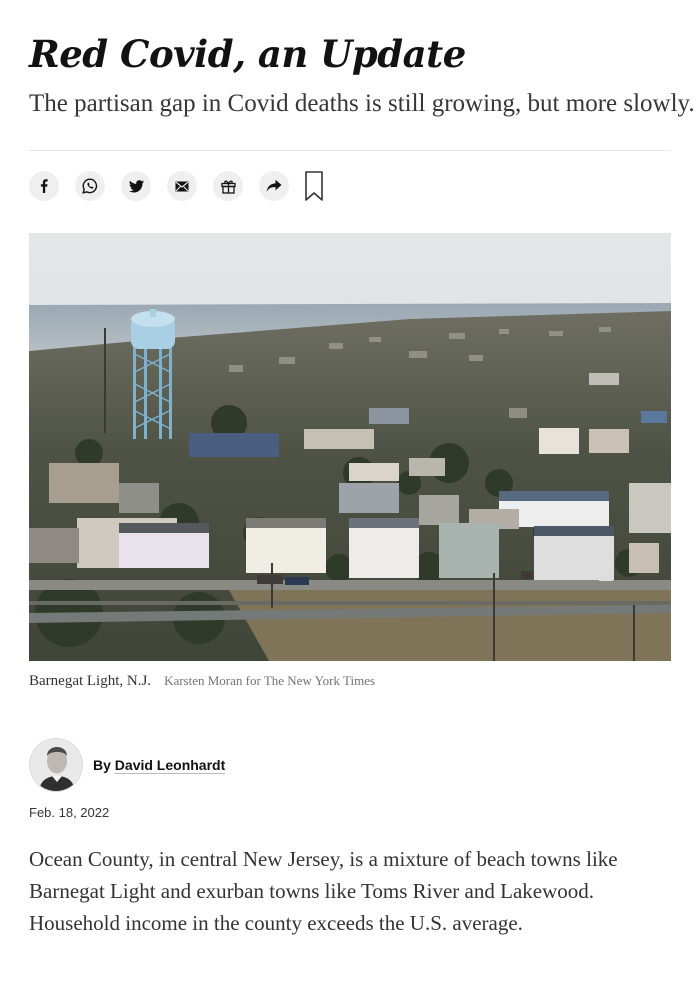 This screenshot has width=700, height=982. What do you see at coordinates (90, 681) in the screenshot?
I see `caption-text: Barnegat Light, N.J.` at bounding box center [90, 681].